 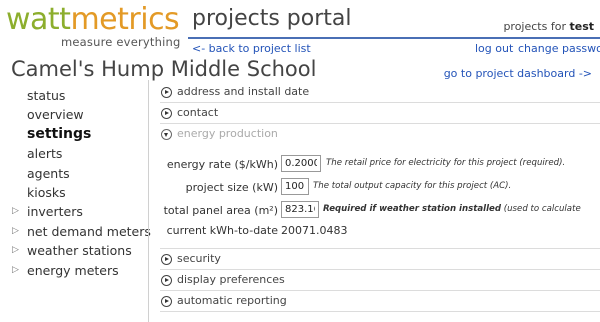 What do you see at coordinates (75, 95) in the screenshot?
I see `sidebar-item-status: status` at bounding box center [75, 95].